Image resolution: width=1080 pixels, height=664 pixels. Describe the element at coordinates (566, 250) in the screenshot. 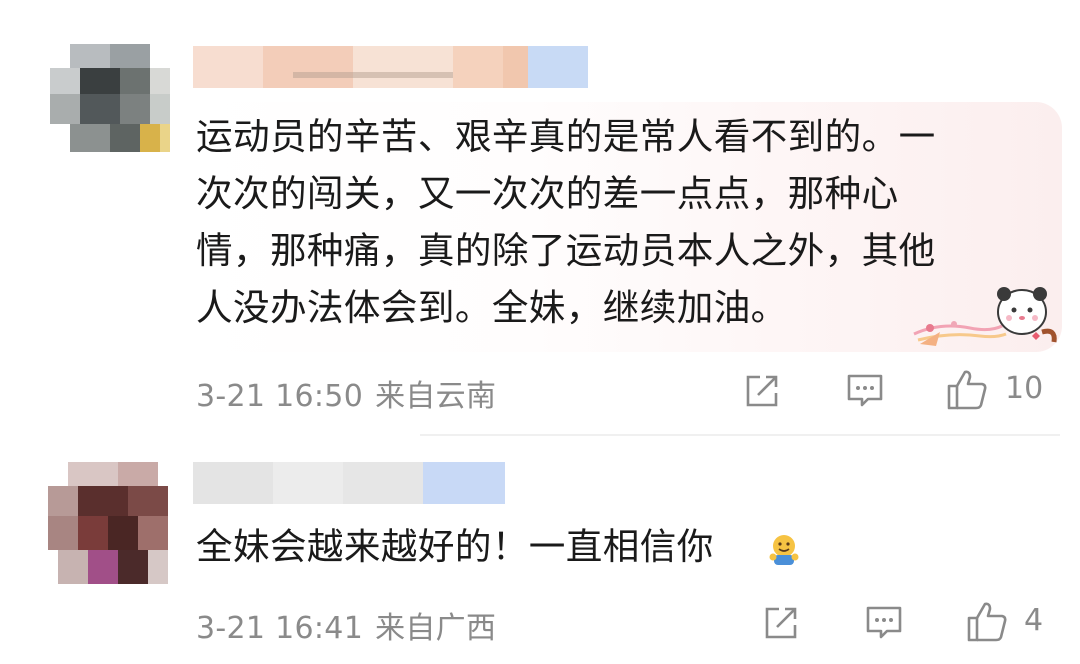

I see `comment-text-line: 情，那种痛，真的除了运动员本人之外，其他` at that location.